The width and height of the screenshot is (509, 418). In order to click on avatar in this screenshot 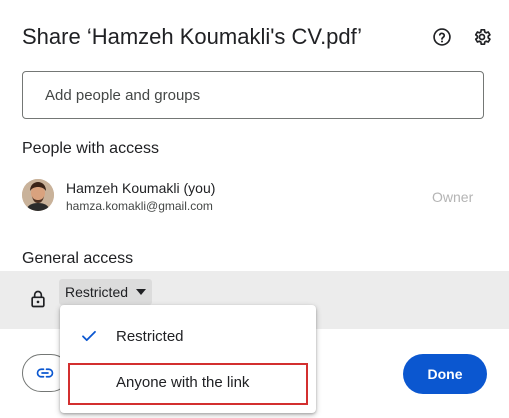, I will do `click(38, 195)`.